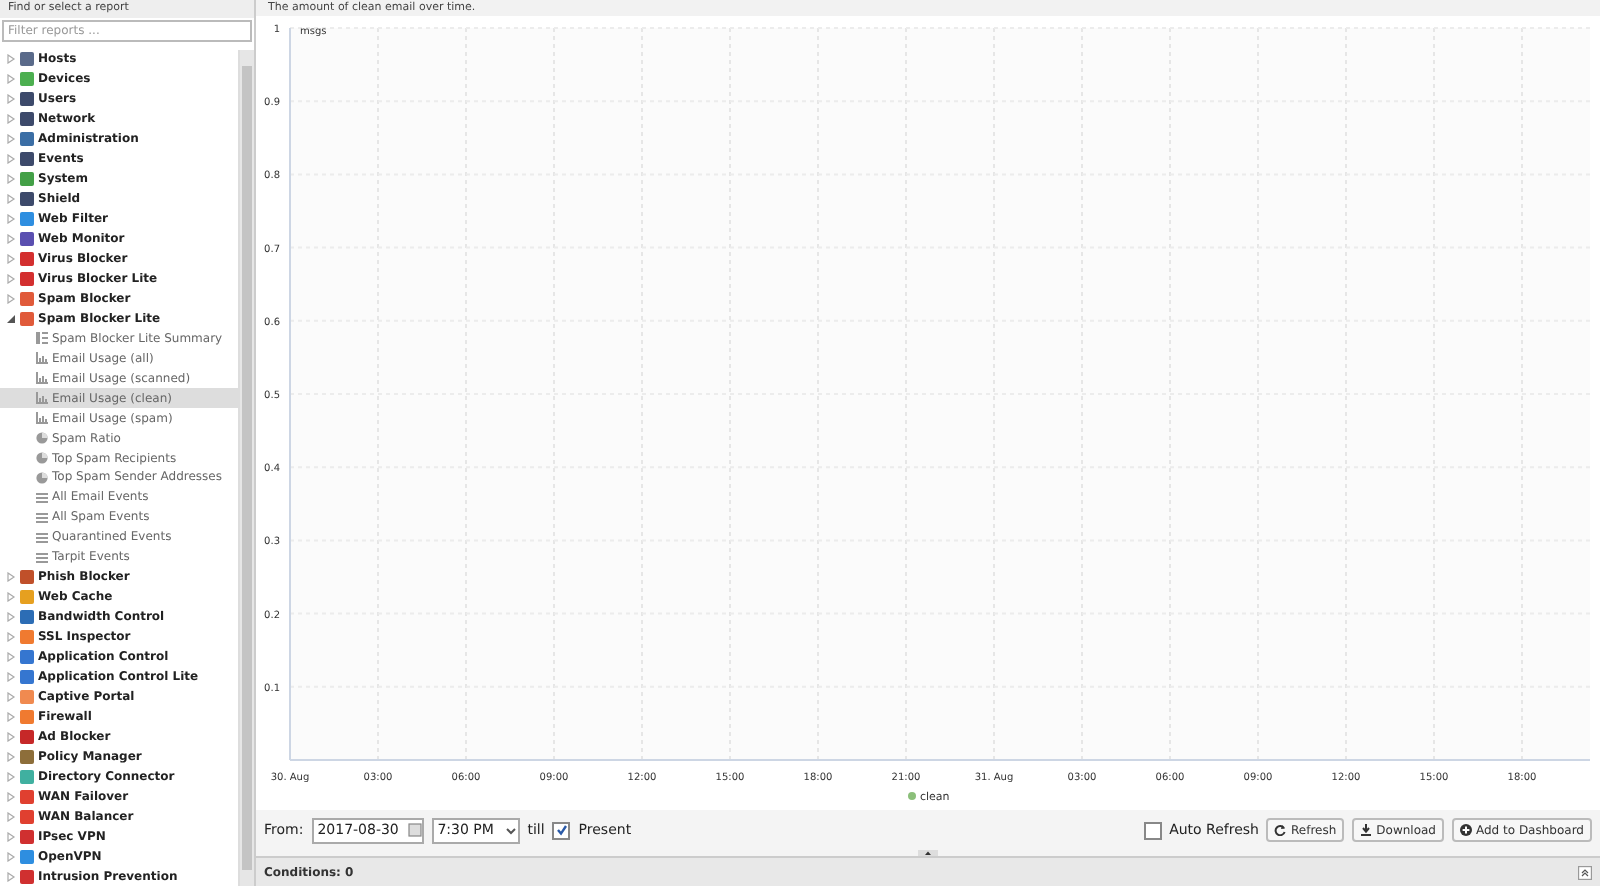 The image size is (1600, 886). I want to click on calendar-icon, so click(414, 830).